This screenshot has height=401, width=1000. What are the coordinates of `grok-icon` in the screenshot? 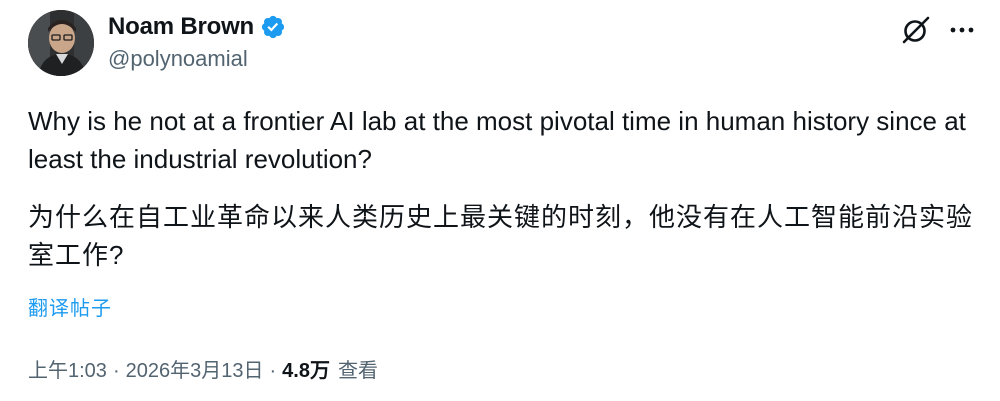 It's located at (916, 30).